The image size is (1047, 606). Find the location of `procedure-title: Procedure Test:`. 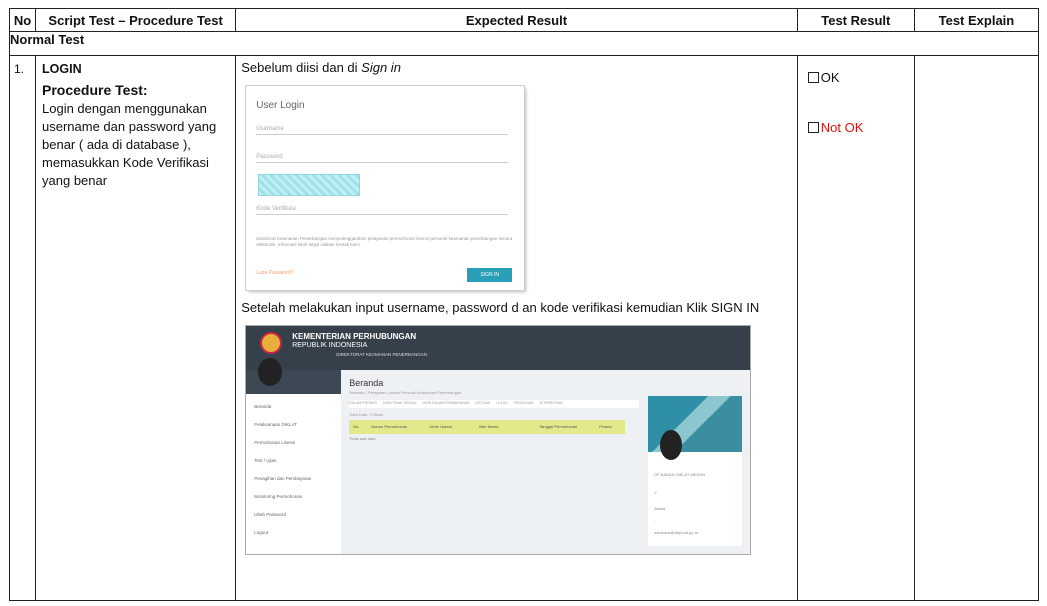

procedure-title: Procedure Test: is located at coordinates (95, 90).